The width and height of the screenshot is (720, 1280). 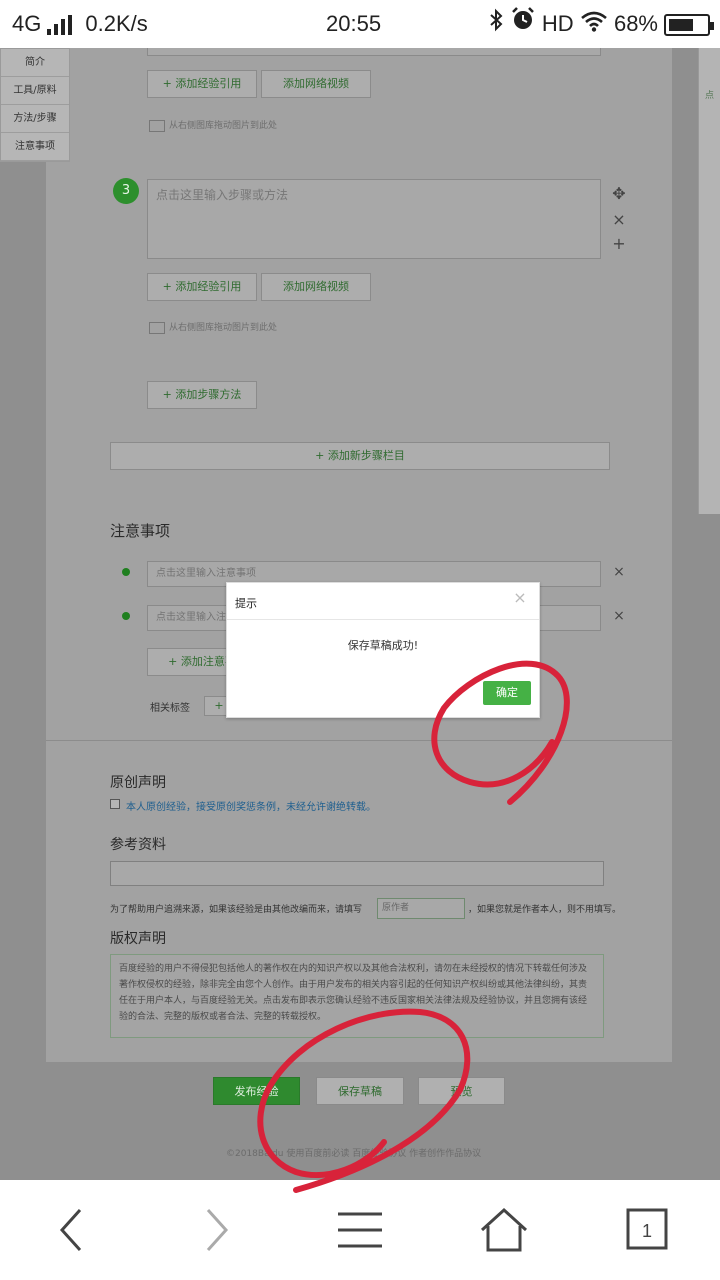 I want to click on add-icon: +, so click(x=619, y=243).